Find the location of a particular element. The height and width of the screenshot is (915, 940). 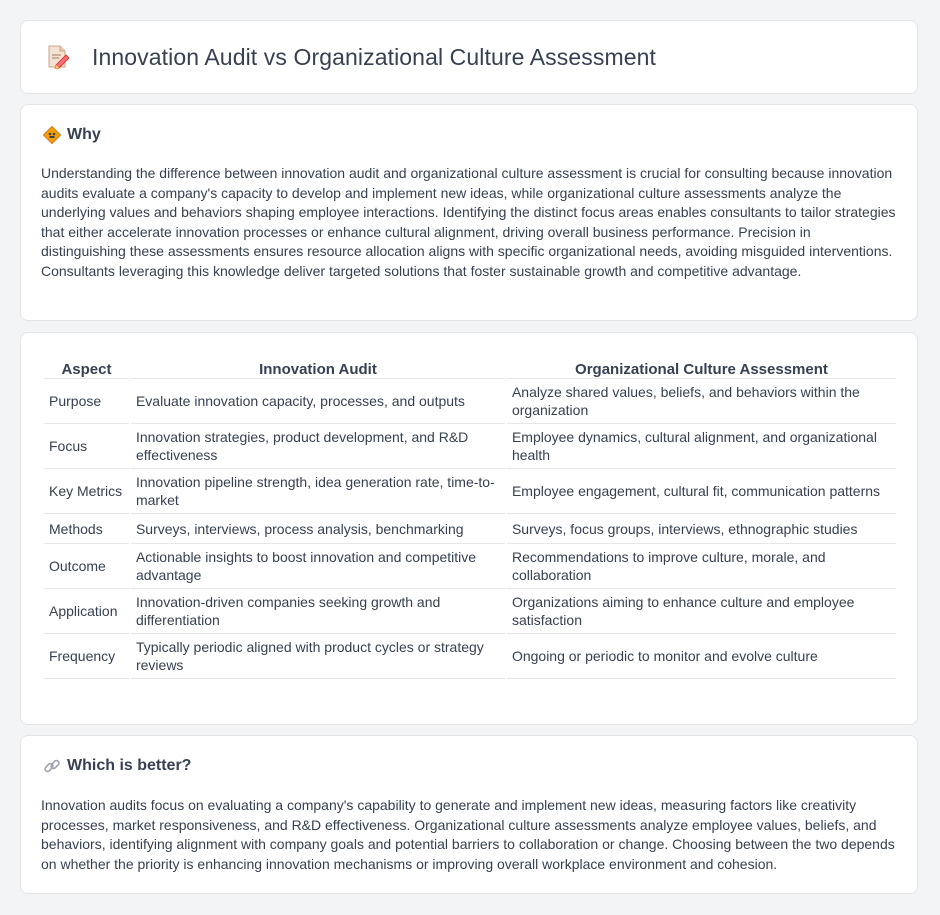

better-heading-text: Which is better? is located at coordinates (129, 765).